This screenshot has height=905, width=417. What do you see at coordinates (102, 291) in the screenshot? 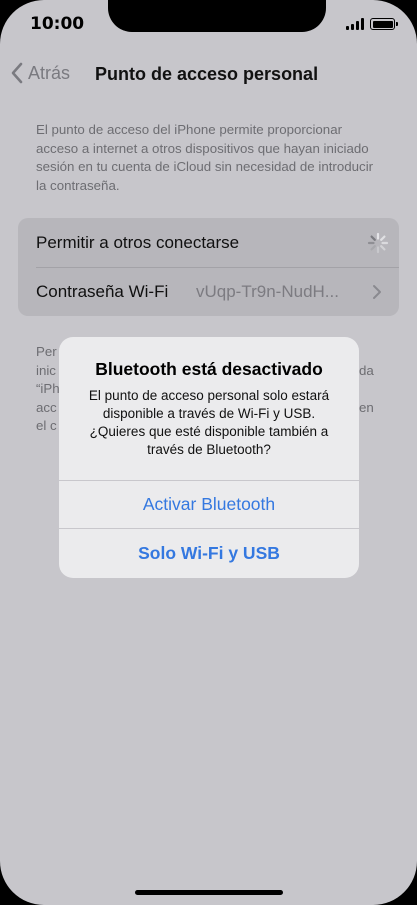
I see `wifi-password-label: Contraseña Wi-Fi` at bounding box center [102, 291].